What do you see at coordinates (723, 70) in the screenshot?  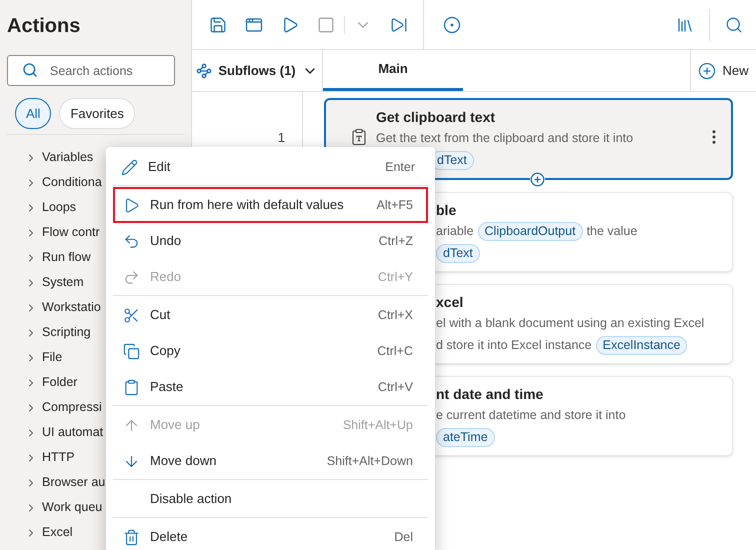 I see `new-subflow-button: New` at bounding box center [723, 70].